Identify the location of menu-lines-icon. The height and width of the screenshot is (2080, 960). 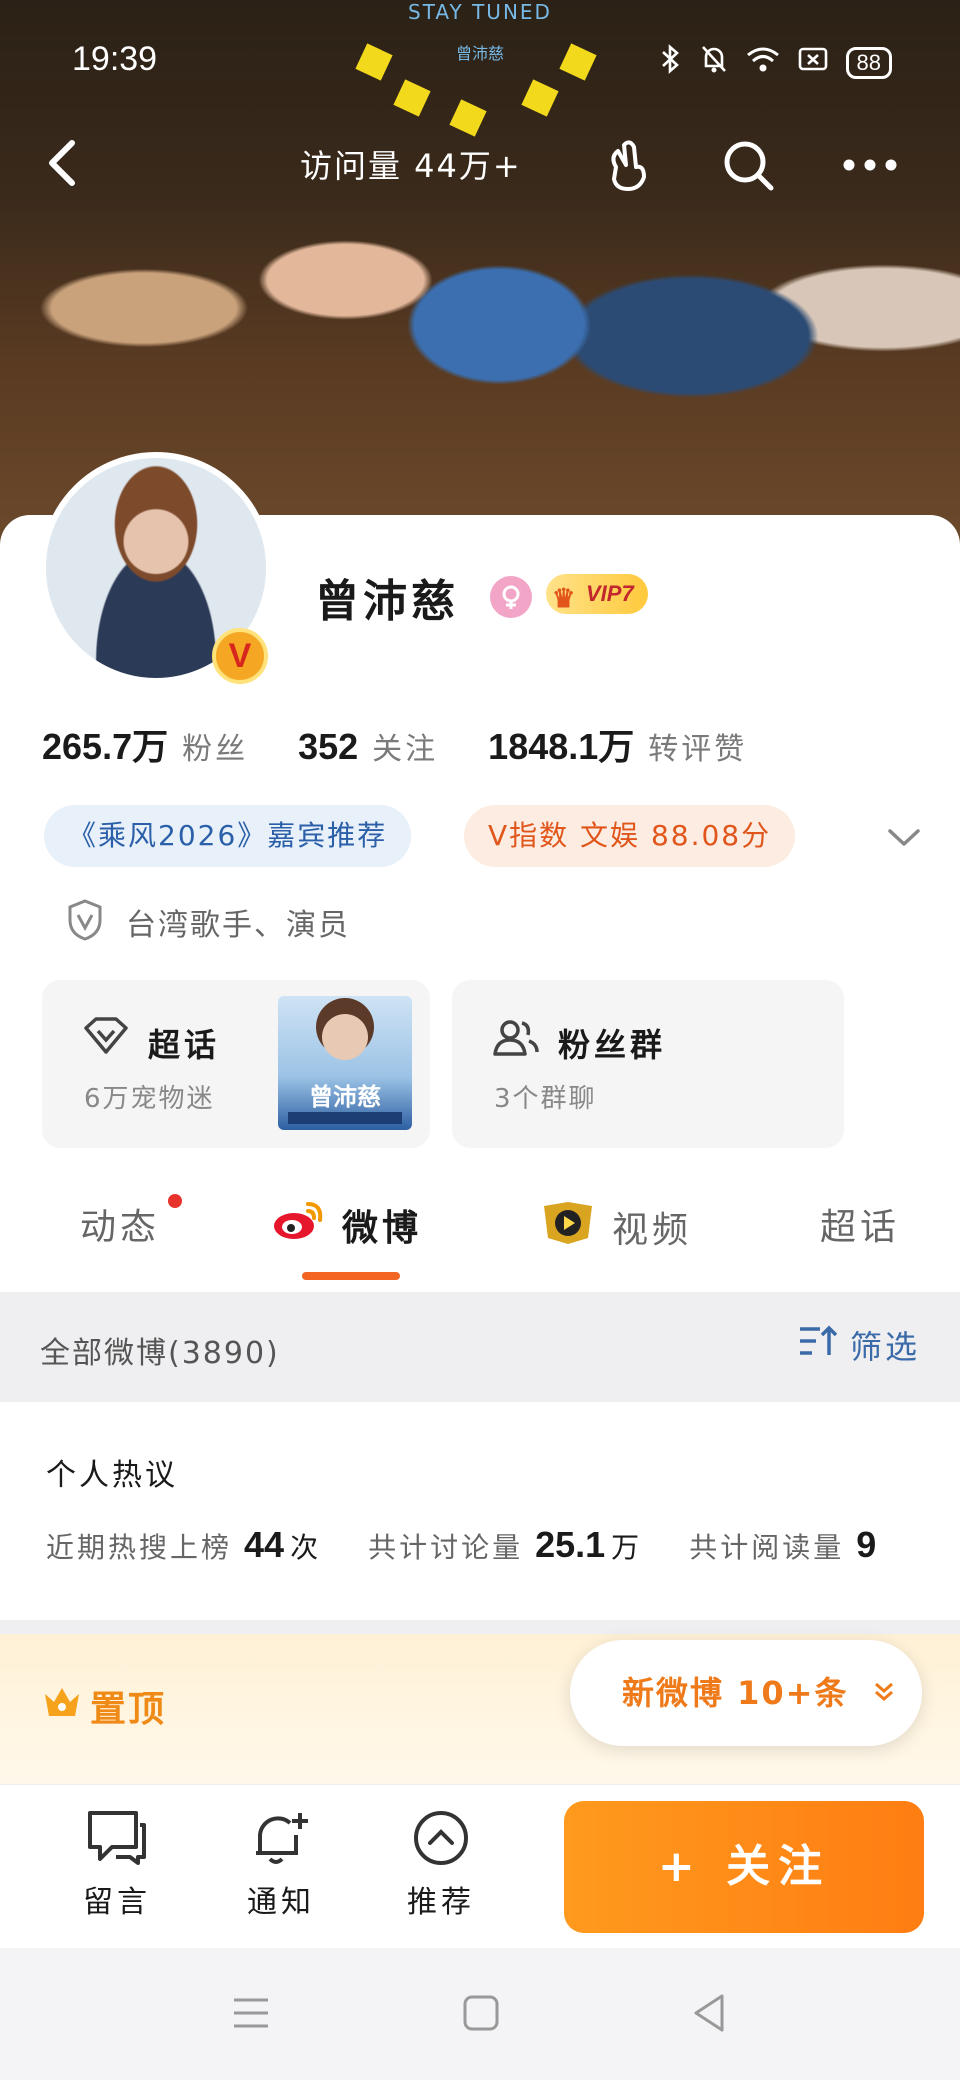
(251, 2013).